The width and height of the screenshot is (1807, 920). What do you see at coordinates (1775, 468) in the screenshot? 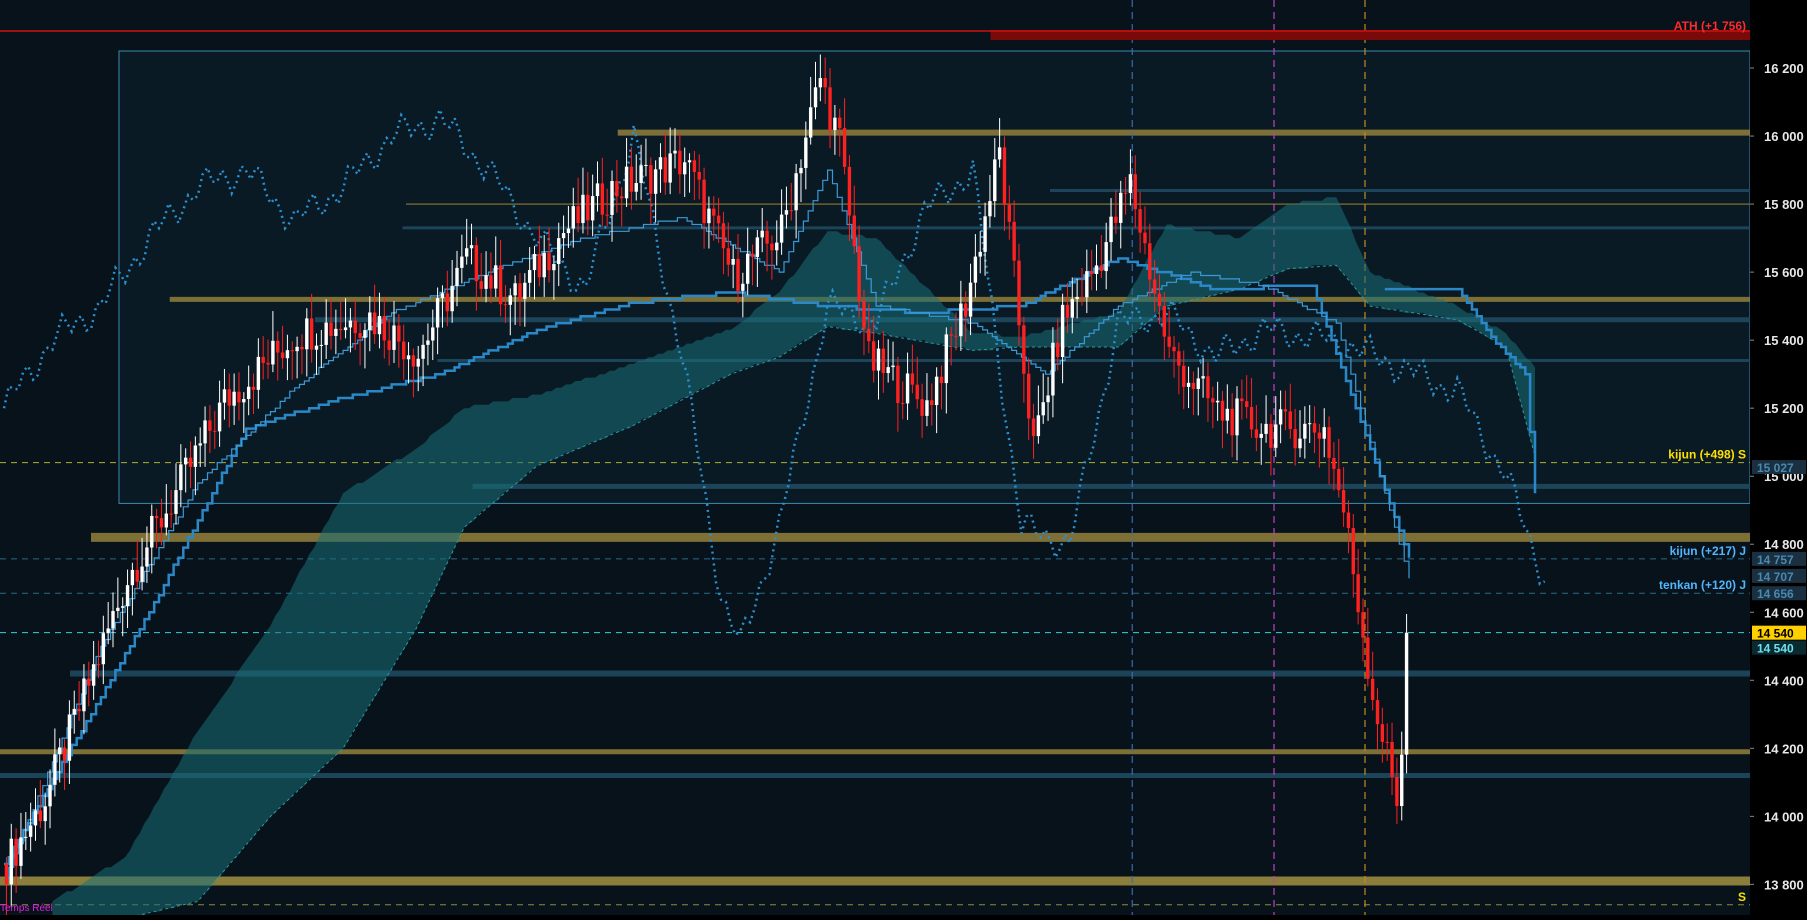
I see `price-badge-label: 15 027` at bounding box center [1775, 468].